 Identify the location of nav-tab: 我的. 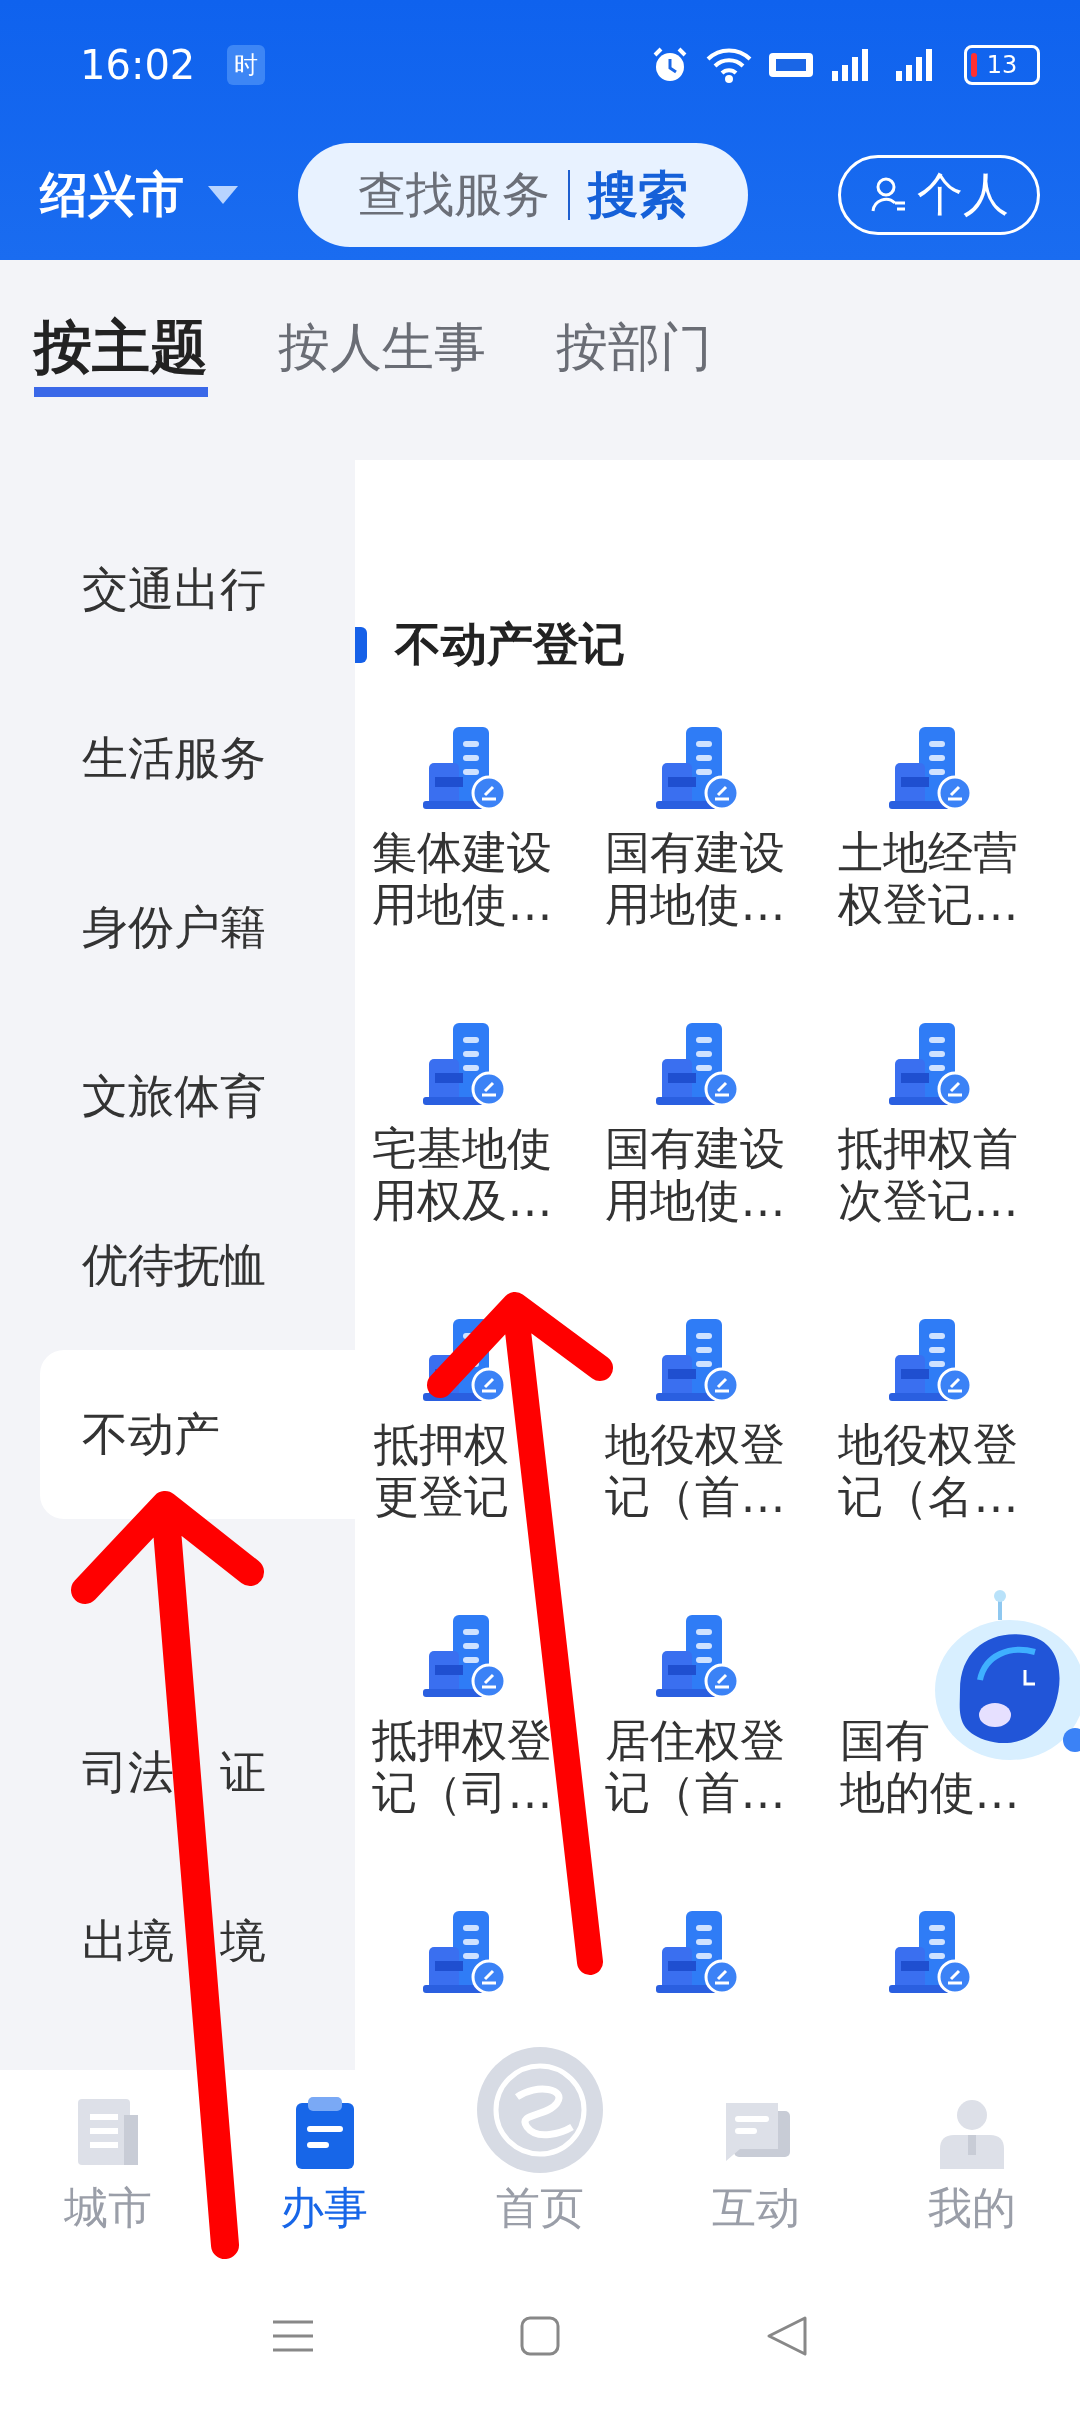
(972, 2165).